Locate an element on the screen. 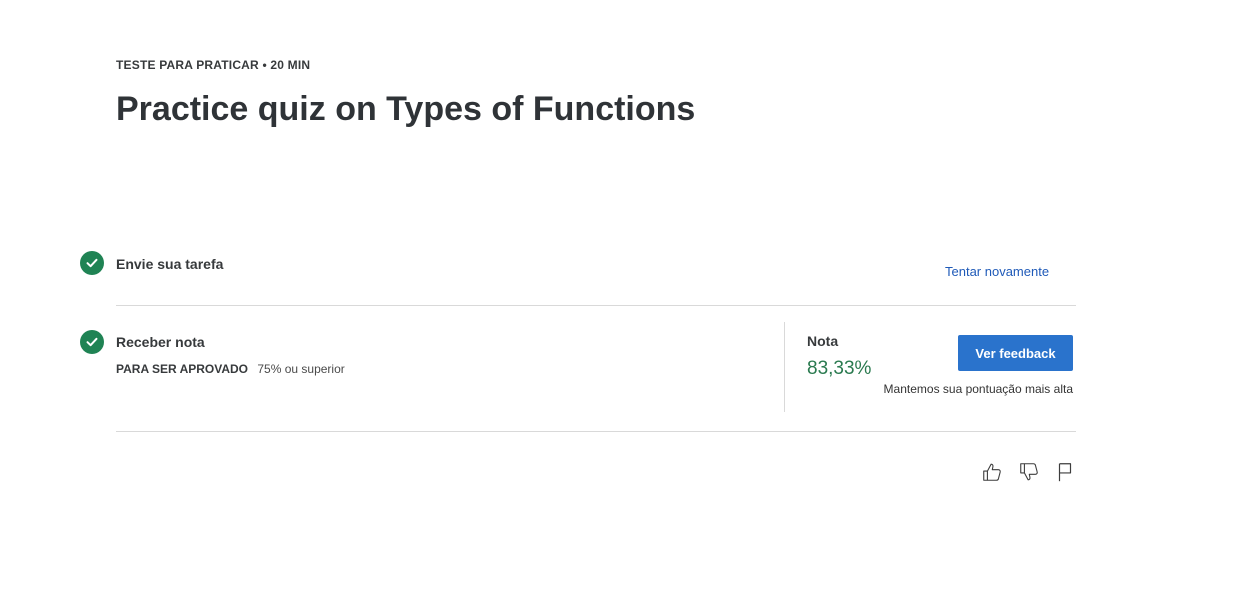 The image size is (1260, 607). quiz-meta: TESTE PARA PRATICAR • 20 MIN is located at coordinates (213, 65).